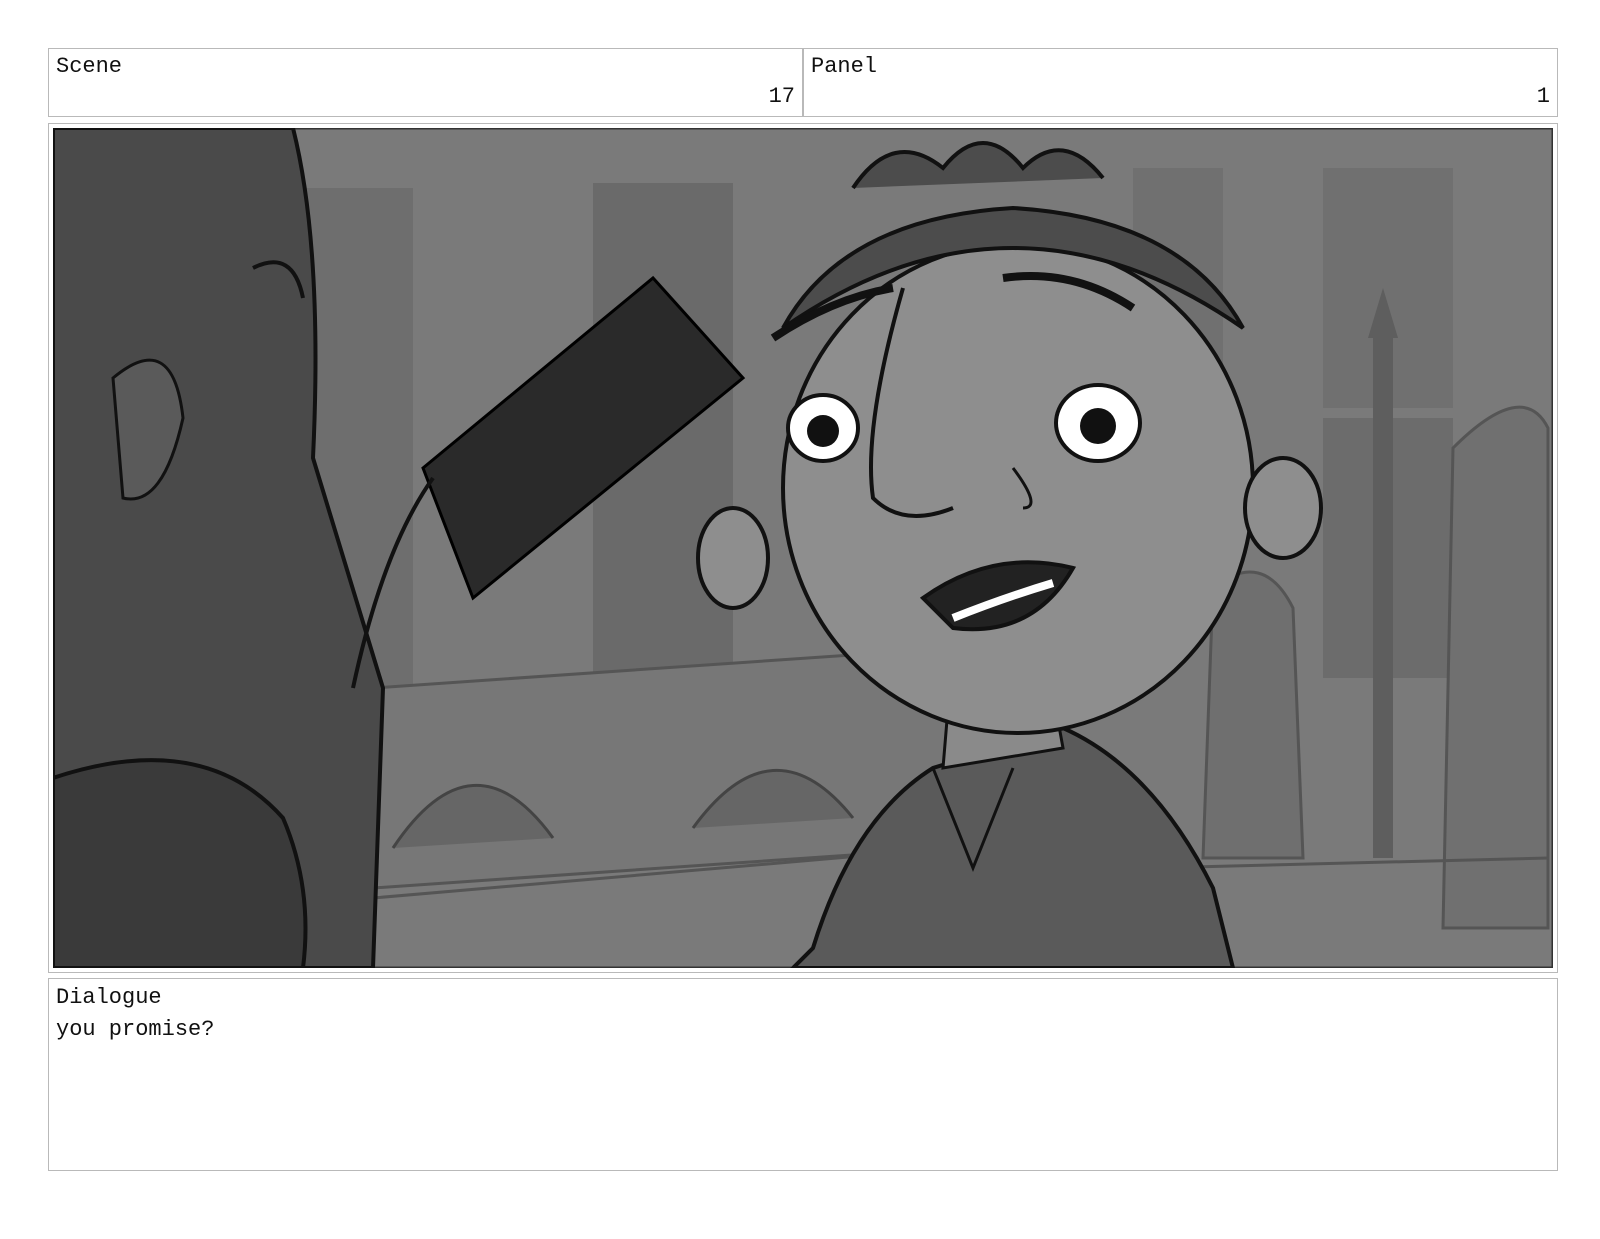 This screenshot has height=1239, width=1600. What do you see at coordinates (1543, 96) in the screenshot?
I see `panel-number: 1` at bounding box center [1543, 96].